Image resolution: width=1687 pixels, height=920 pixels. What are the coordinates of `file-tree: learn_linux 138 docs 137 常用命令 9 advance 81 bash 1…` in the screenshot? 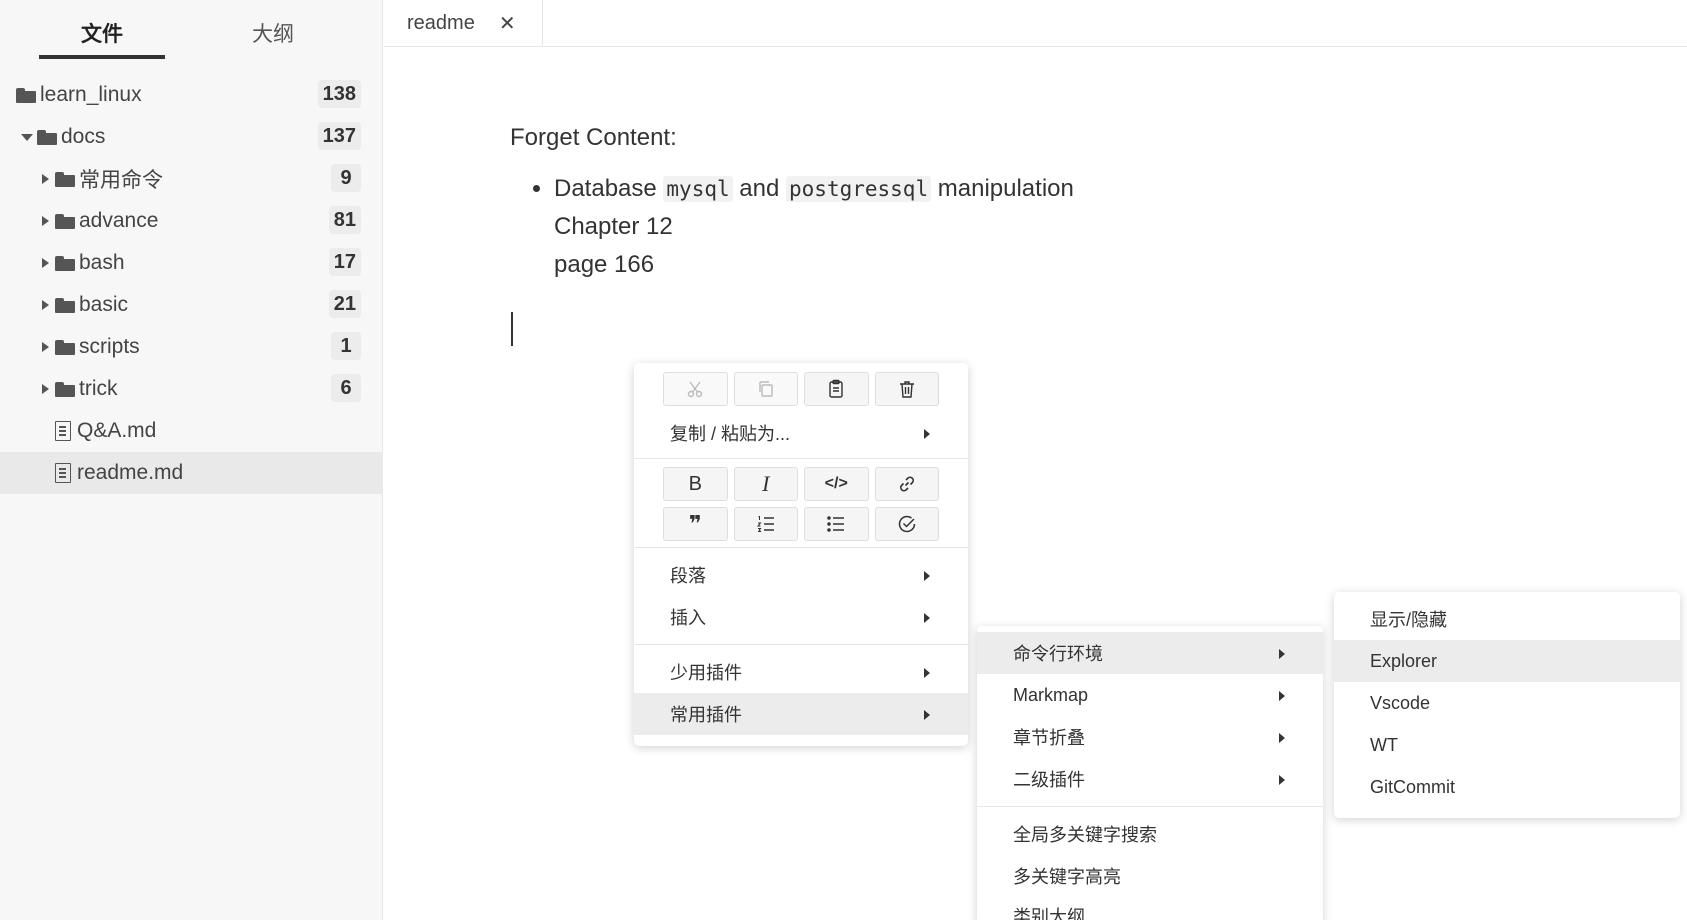 It's located at (191, 284).